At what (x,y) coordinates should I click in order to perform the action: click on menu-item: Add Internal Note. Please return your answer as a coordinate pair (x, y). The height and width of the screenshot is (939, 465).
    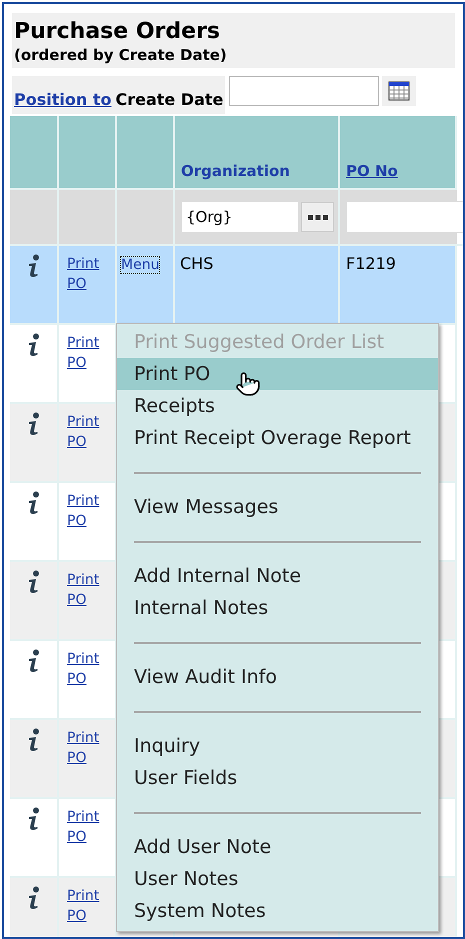
    Looking at the image, I should click on (277, 576).